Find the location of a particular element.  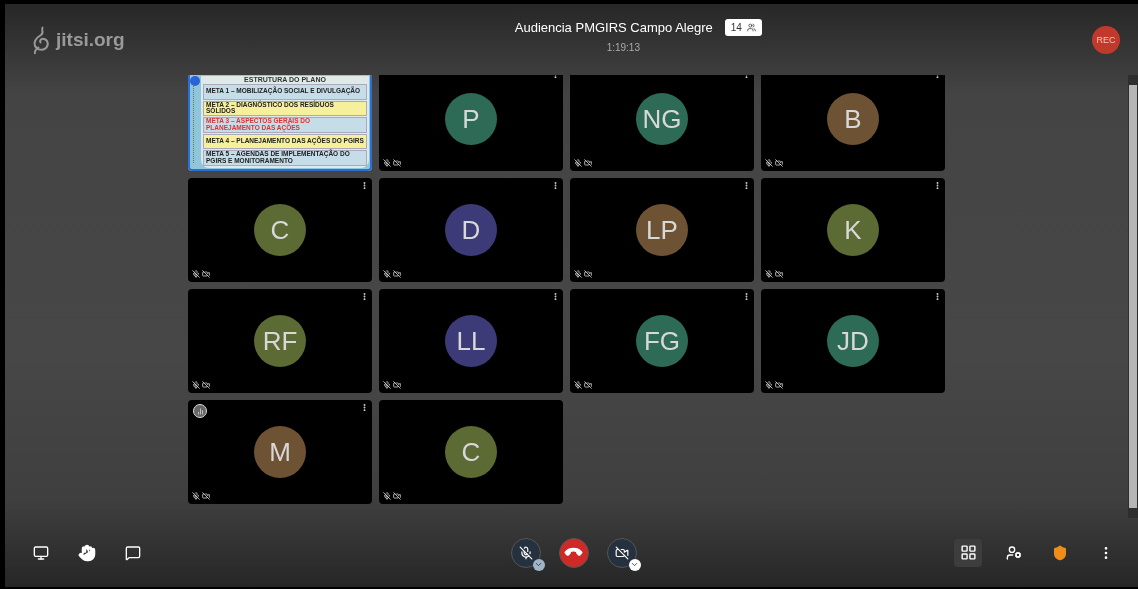

participant-tile: LP is located at coordinates (662, 230).